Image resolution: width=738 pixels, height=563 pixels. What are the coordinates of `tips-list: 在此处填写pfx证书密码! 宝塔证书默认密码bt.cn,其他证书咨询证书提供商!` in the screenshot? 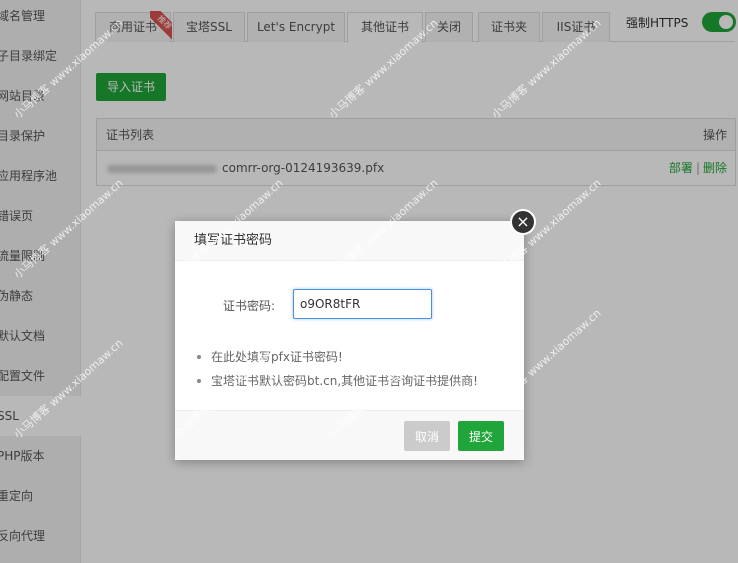 It's located at (352, 369).